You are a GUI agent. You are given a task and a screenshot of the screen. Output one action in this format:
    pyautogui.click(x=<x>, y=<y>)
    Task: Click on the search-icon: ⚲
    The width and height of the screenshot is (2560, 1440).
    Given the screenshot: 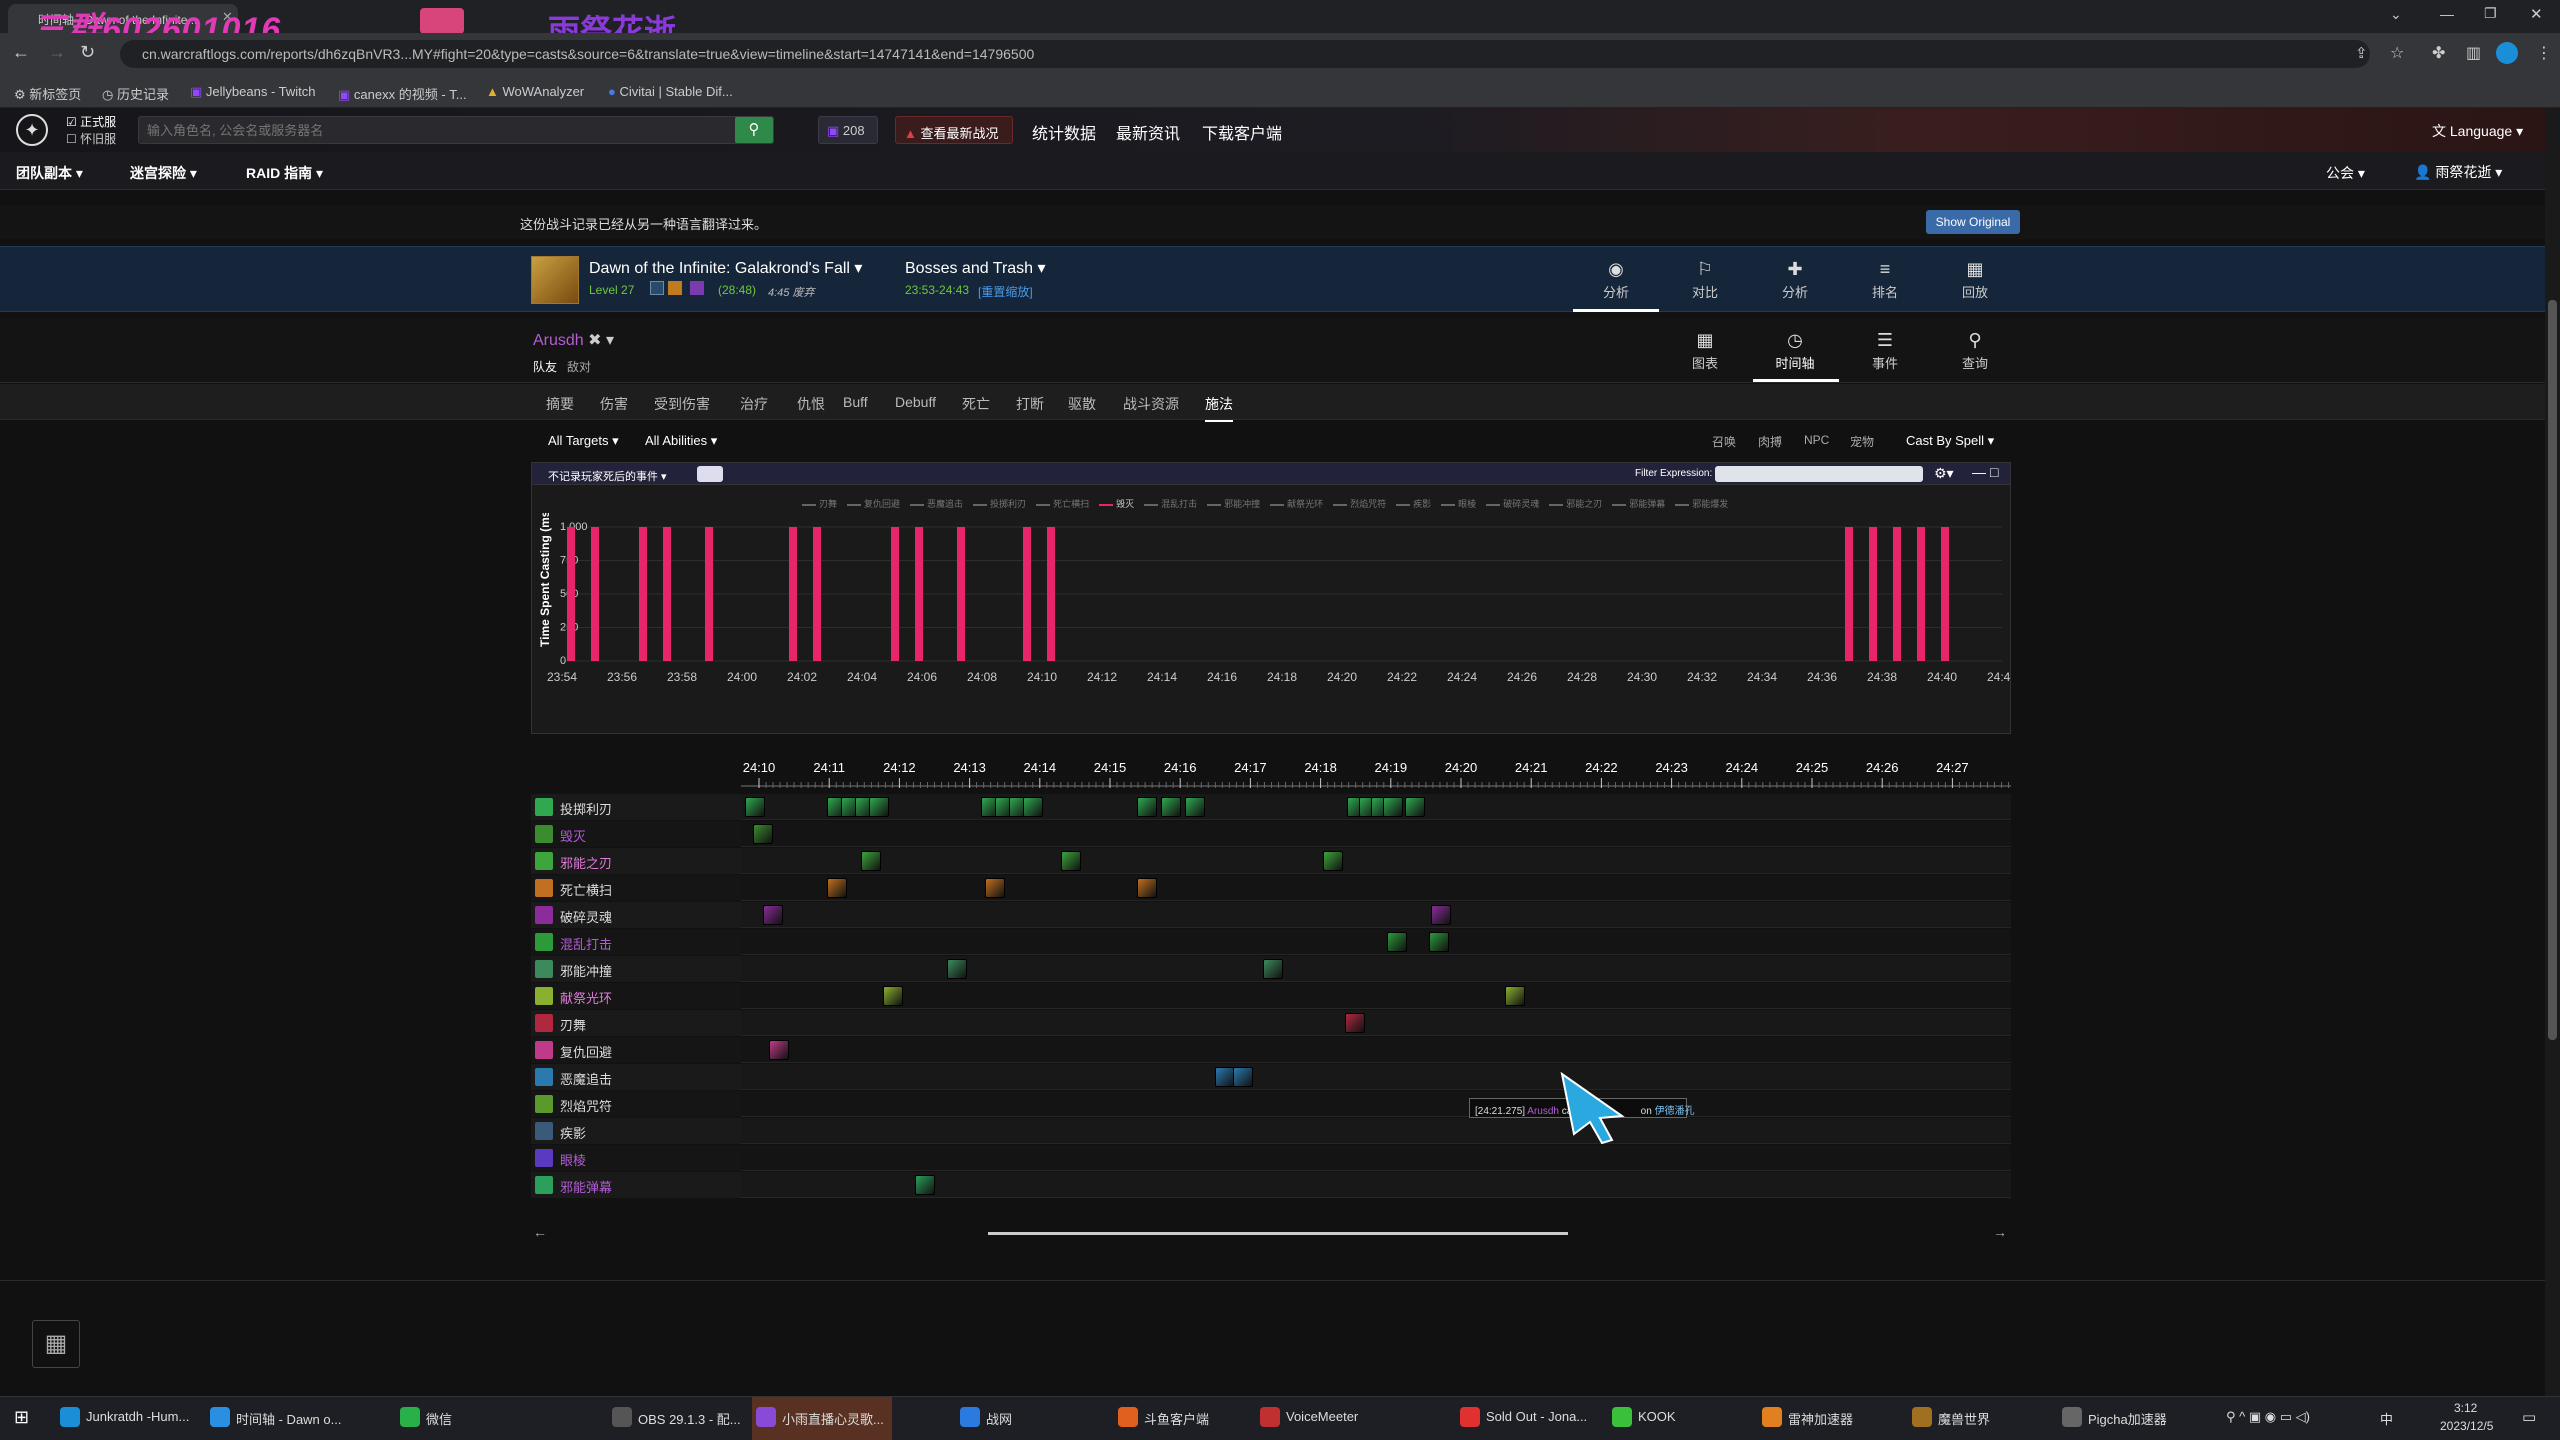 What is the action you would take?
    pyautogui.click(x=754, y=130)
    